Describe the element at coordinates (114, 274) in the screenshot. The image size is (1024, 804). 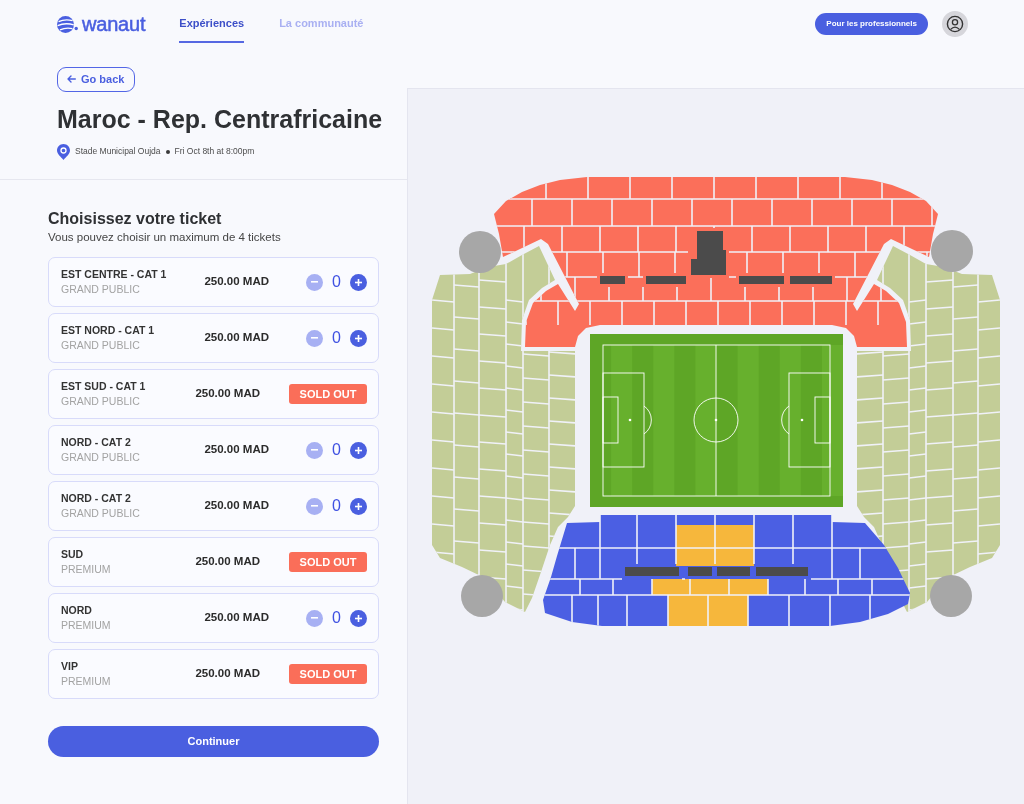
I see `ticket-name: EST CENTRE - CAT 1` at that location.